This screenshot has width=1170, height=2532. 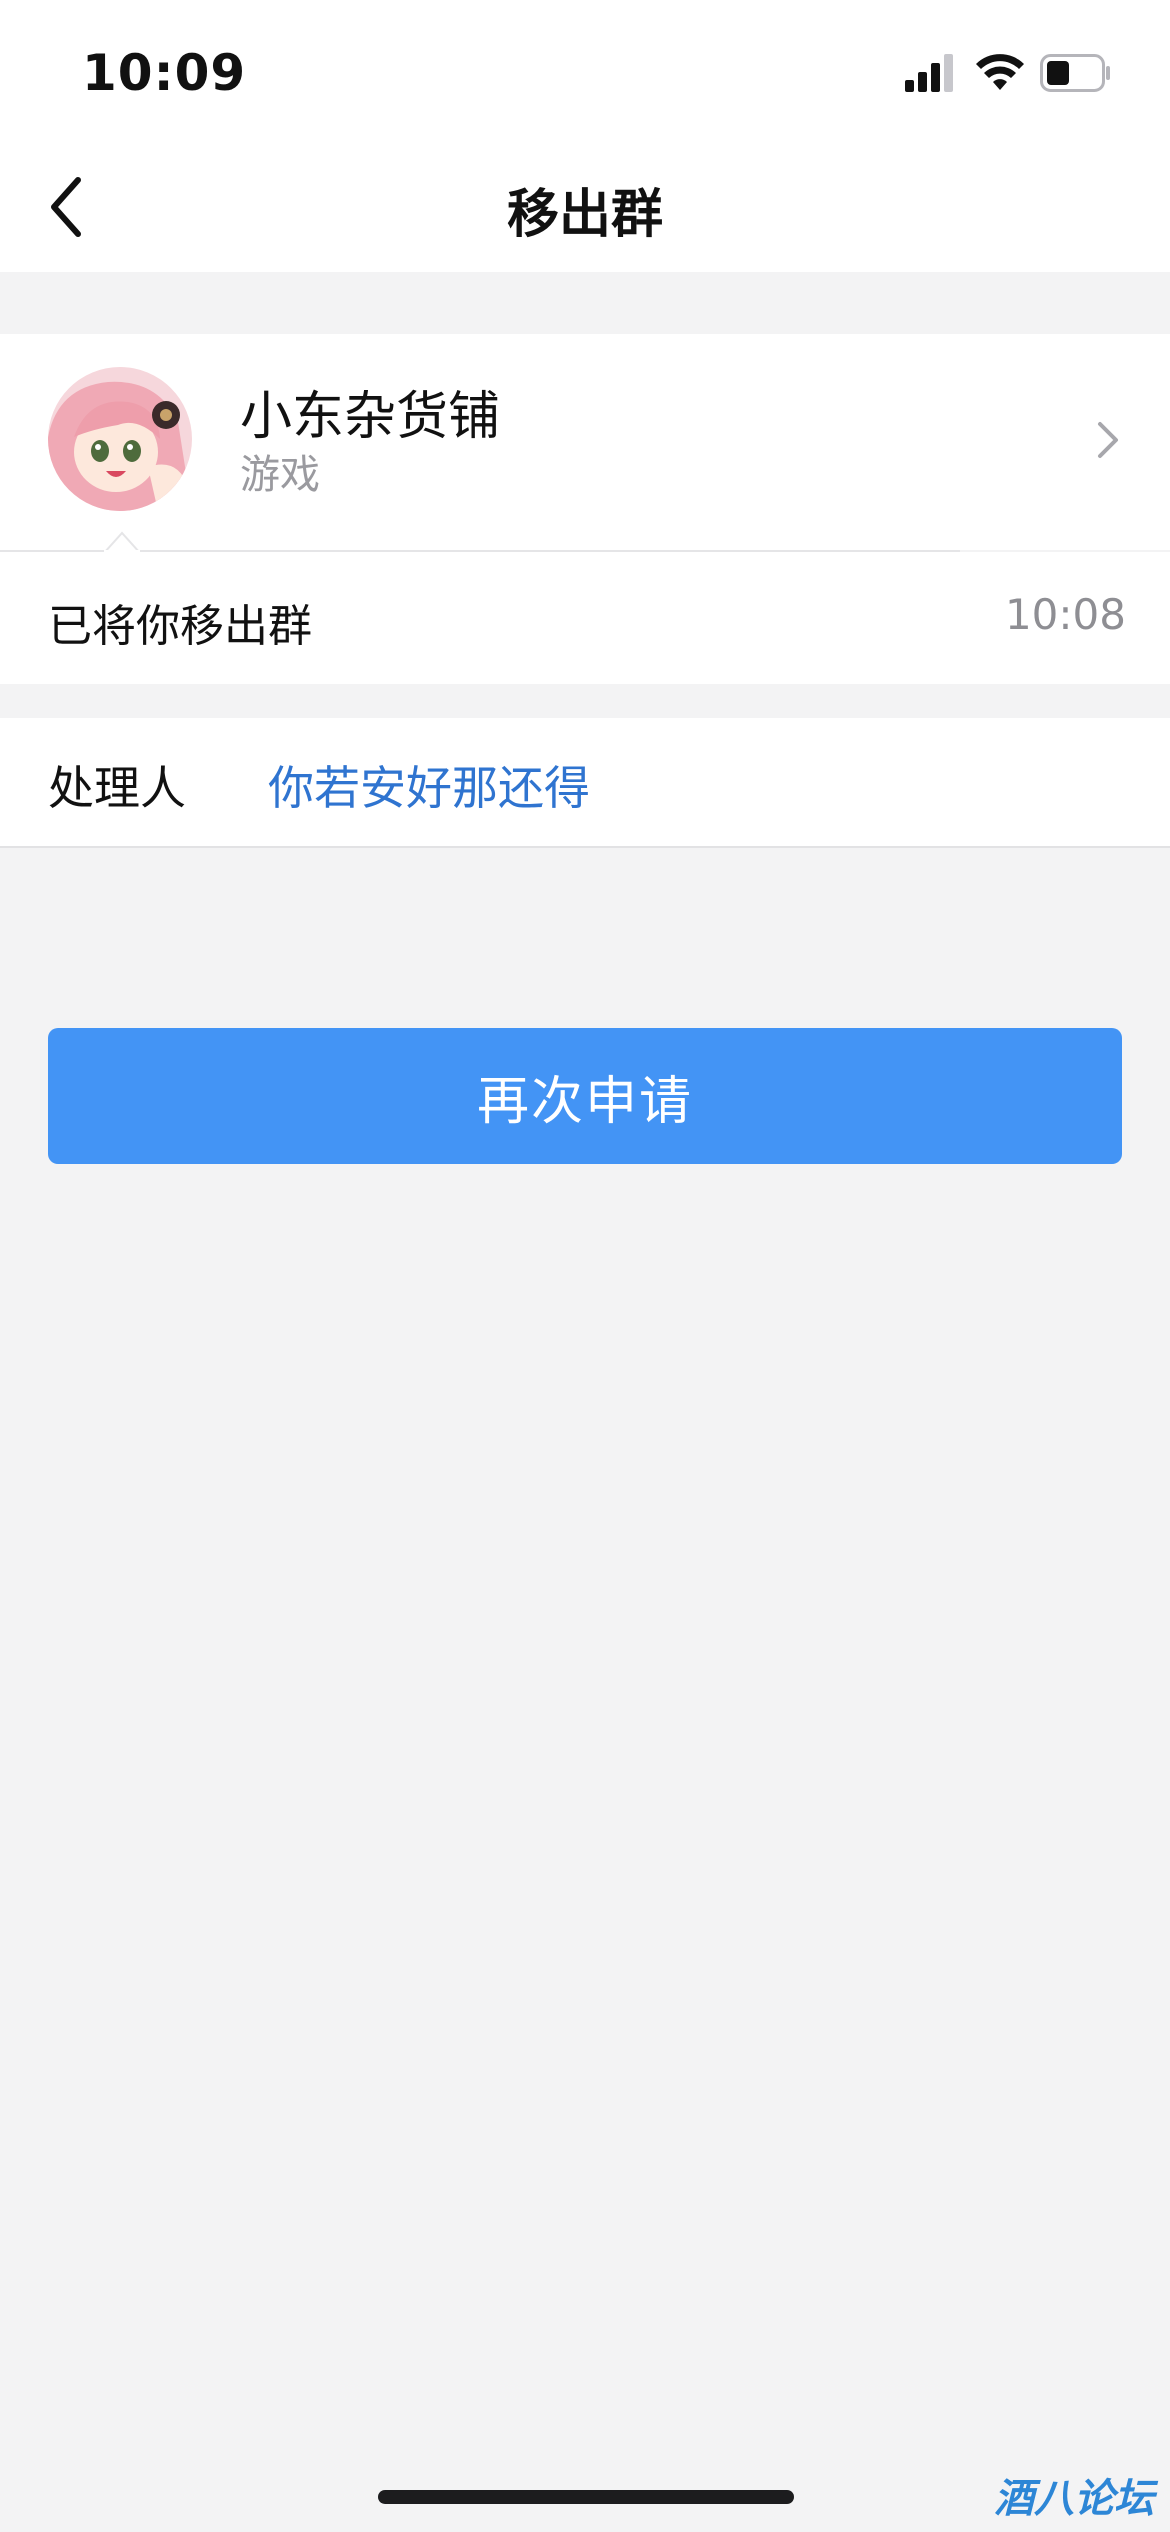 I want to click on cellular-signal-icon, so click(x=929, y=73).